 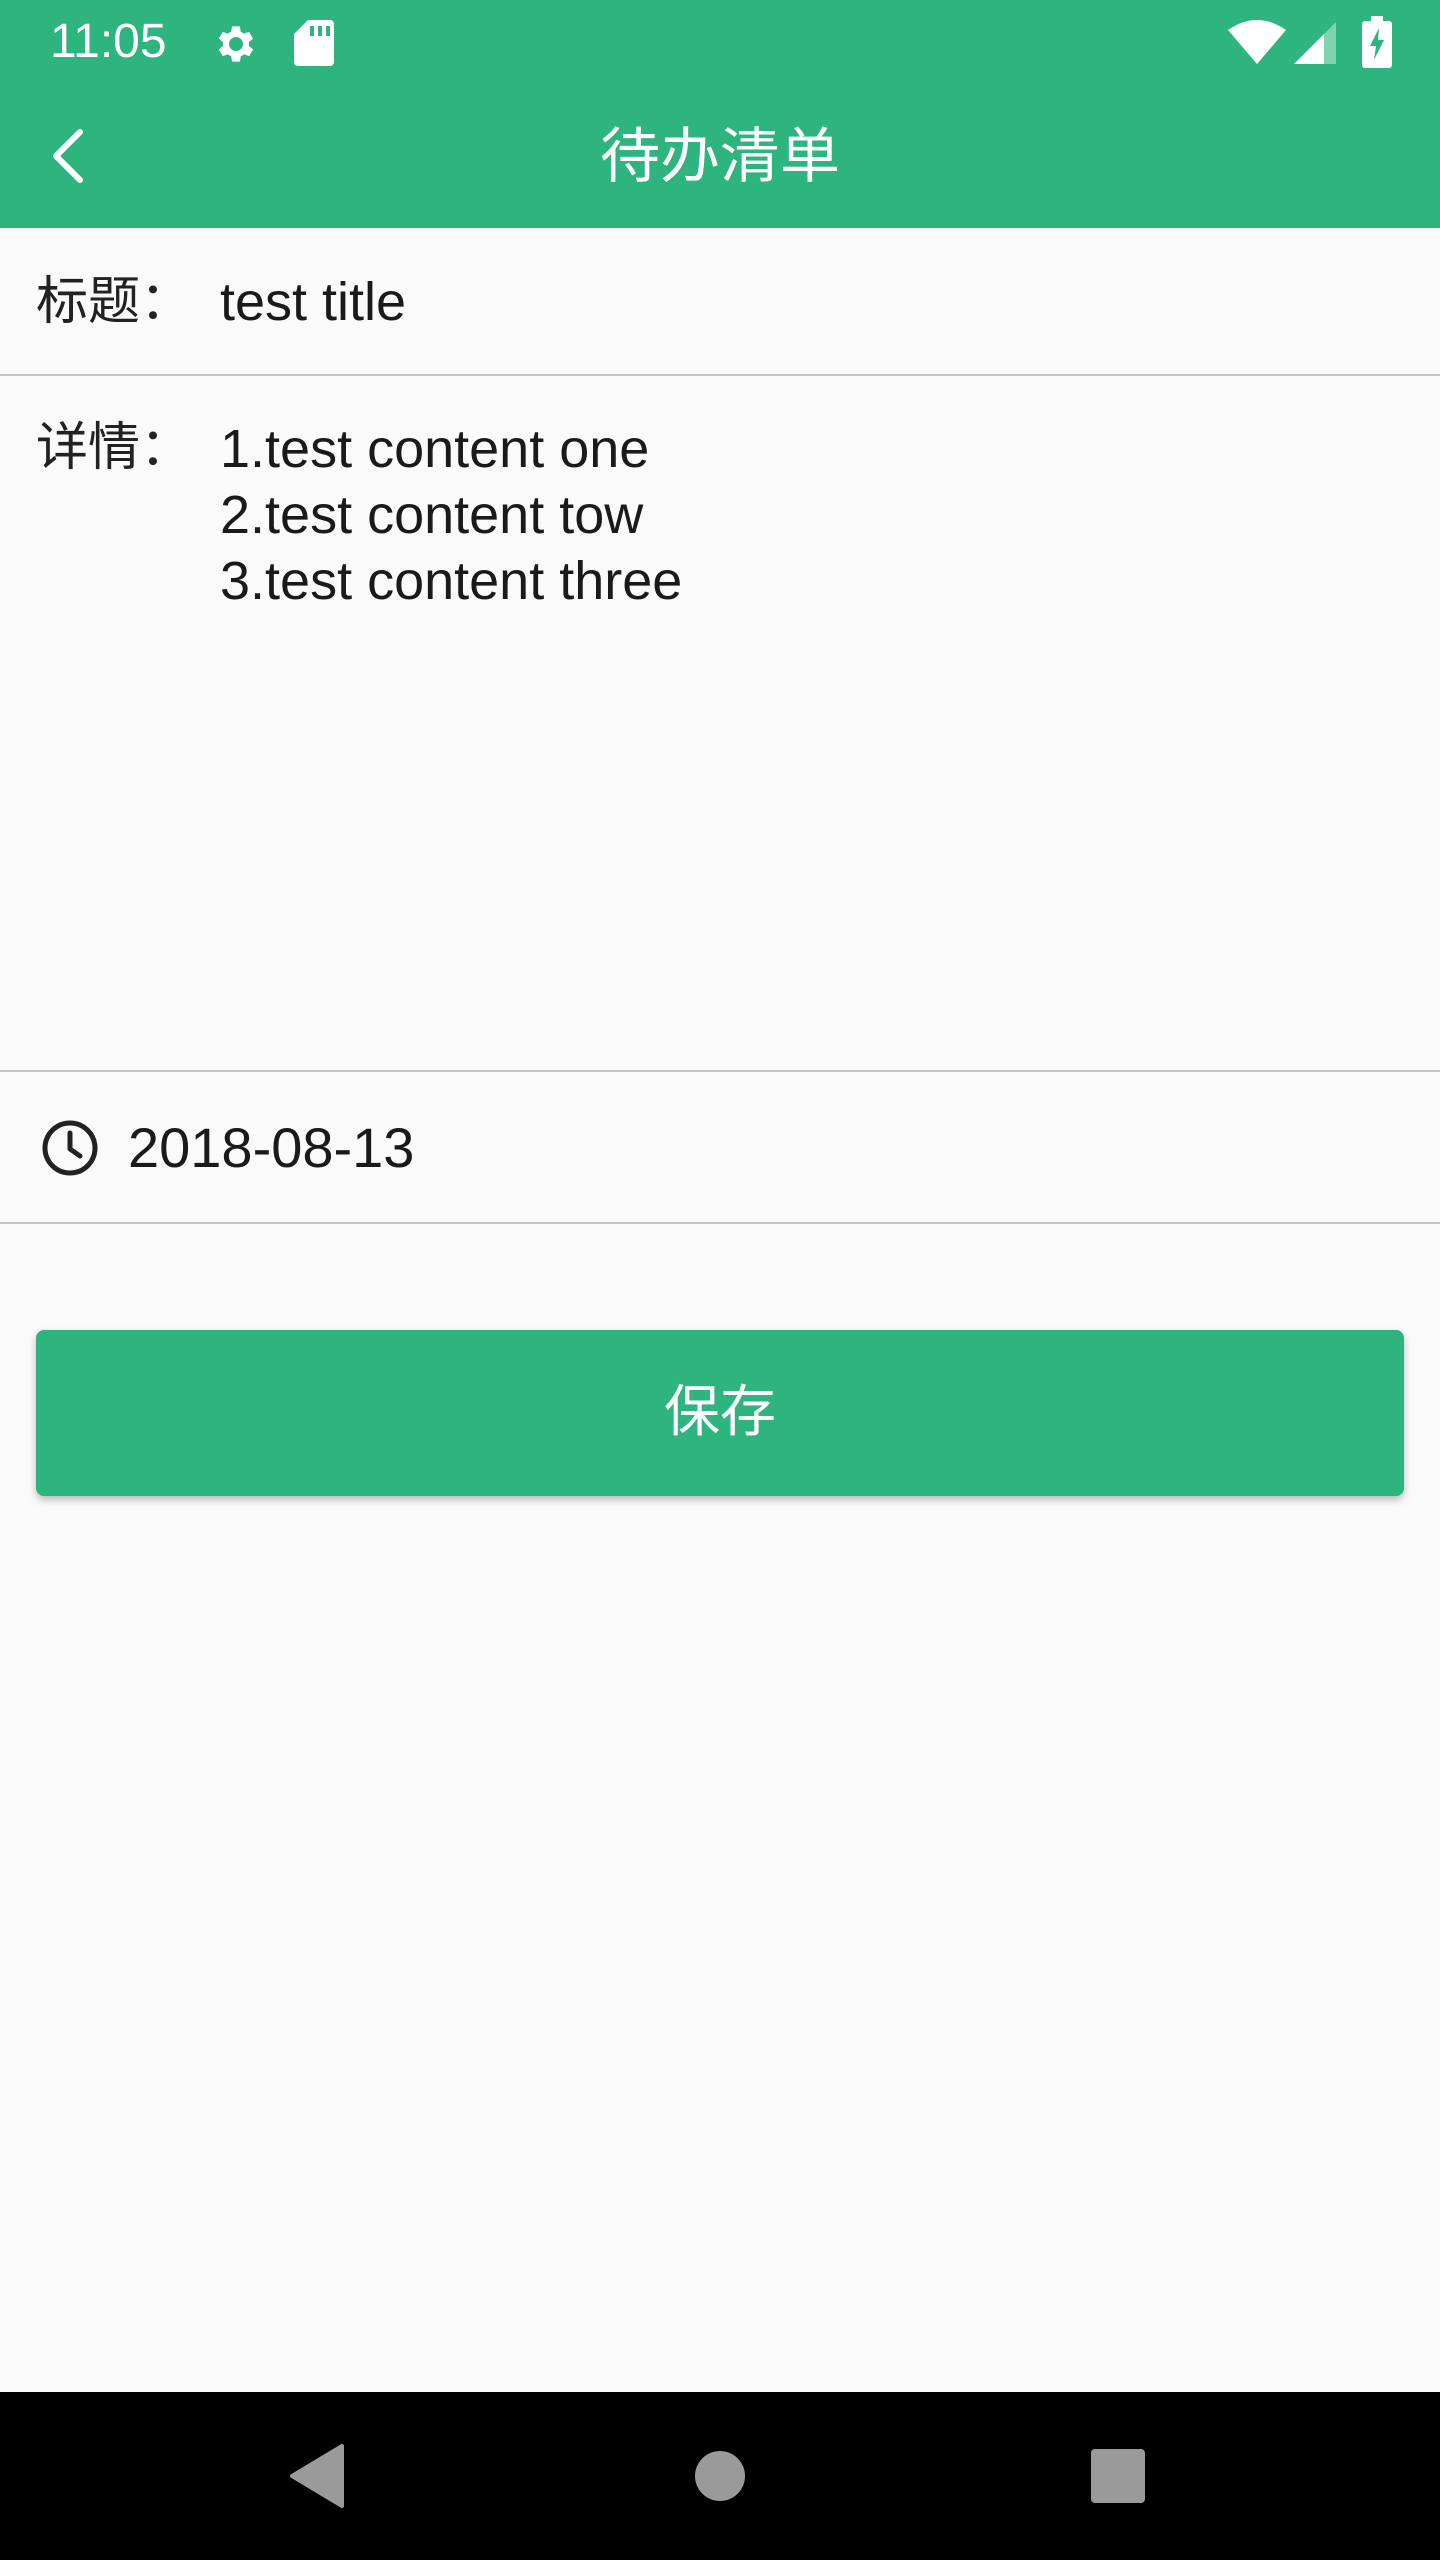 I want to click on home-circle-icon, so click(x=720, y=2476).